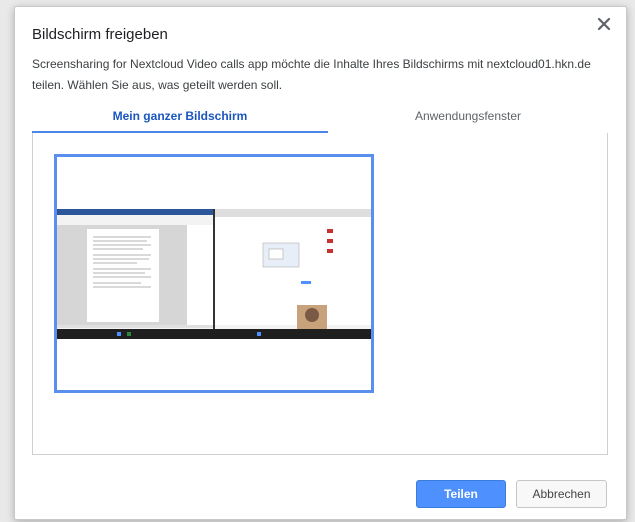  I want to click on cancel-button: Abbrechen, so click(561, 494).